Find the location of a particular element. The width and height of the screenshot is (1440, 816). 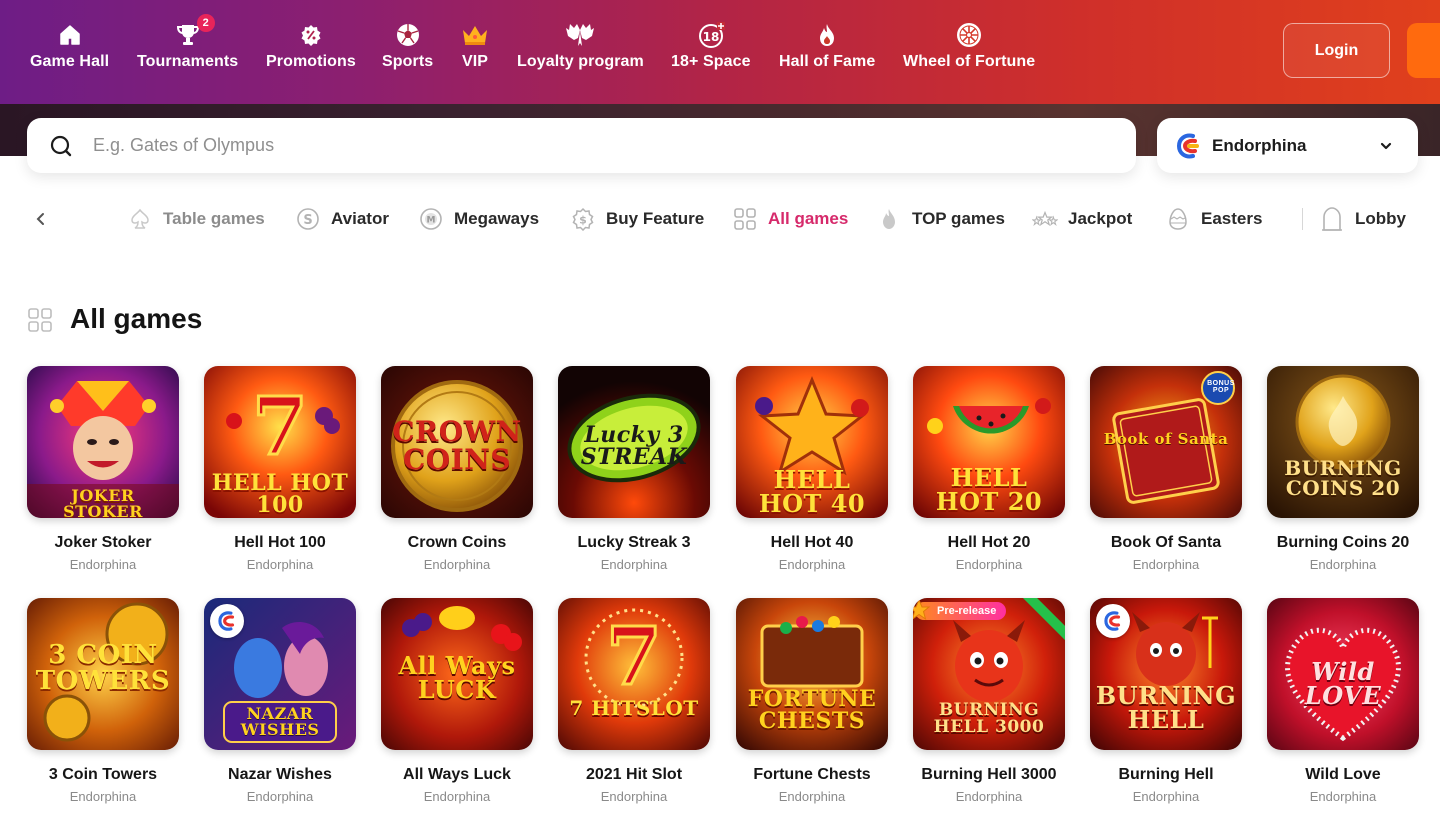

game-art-title: HELL HOT 20 is located at coordinates (989, 489).